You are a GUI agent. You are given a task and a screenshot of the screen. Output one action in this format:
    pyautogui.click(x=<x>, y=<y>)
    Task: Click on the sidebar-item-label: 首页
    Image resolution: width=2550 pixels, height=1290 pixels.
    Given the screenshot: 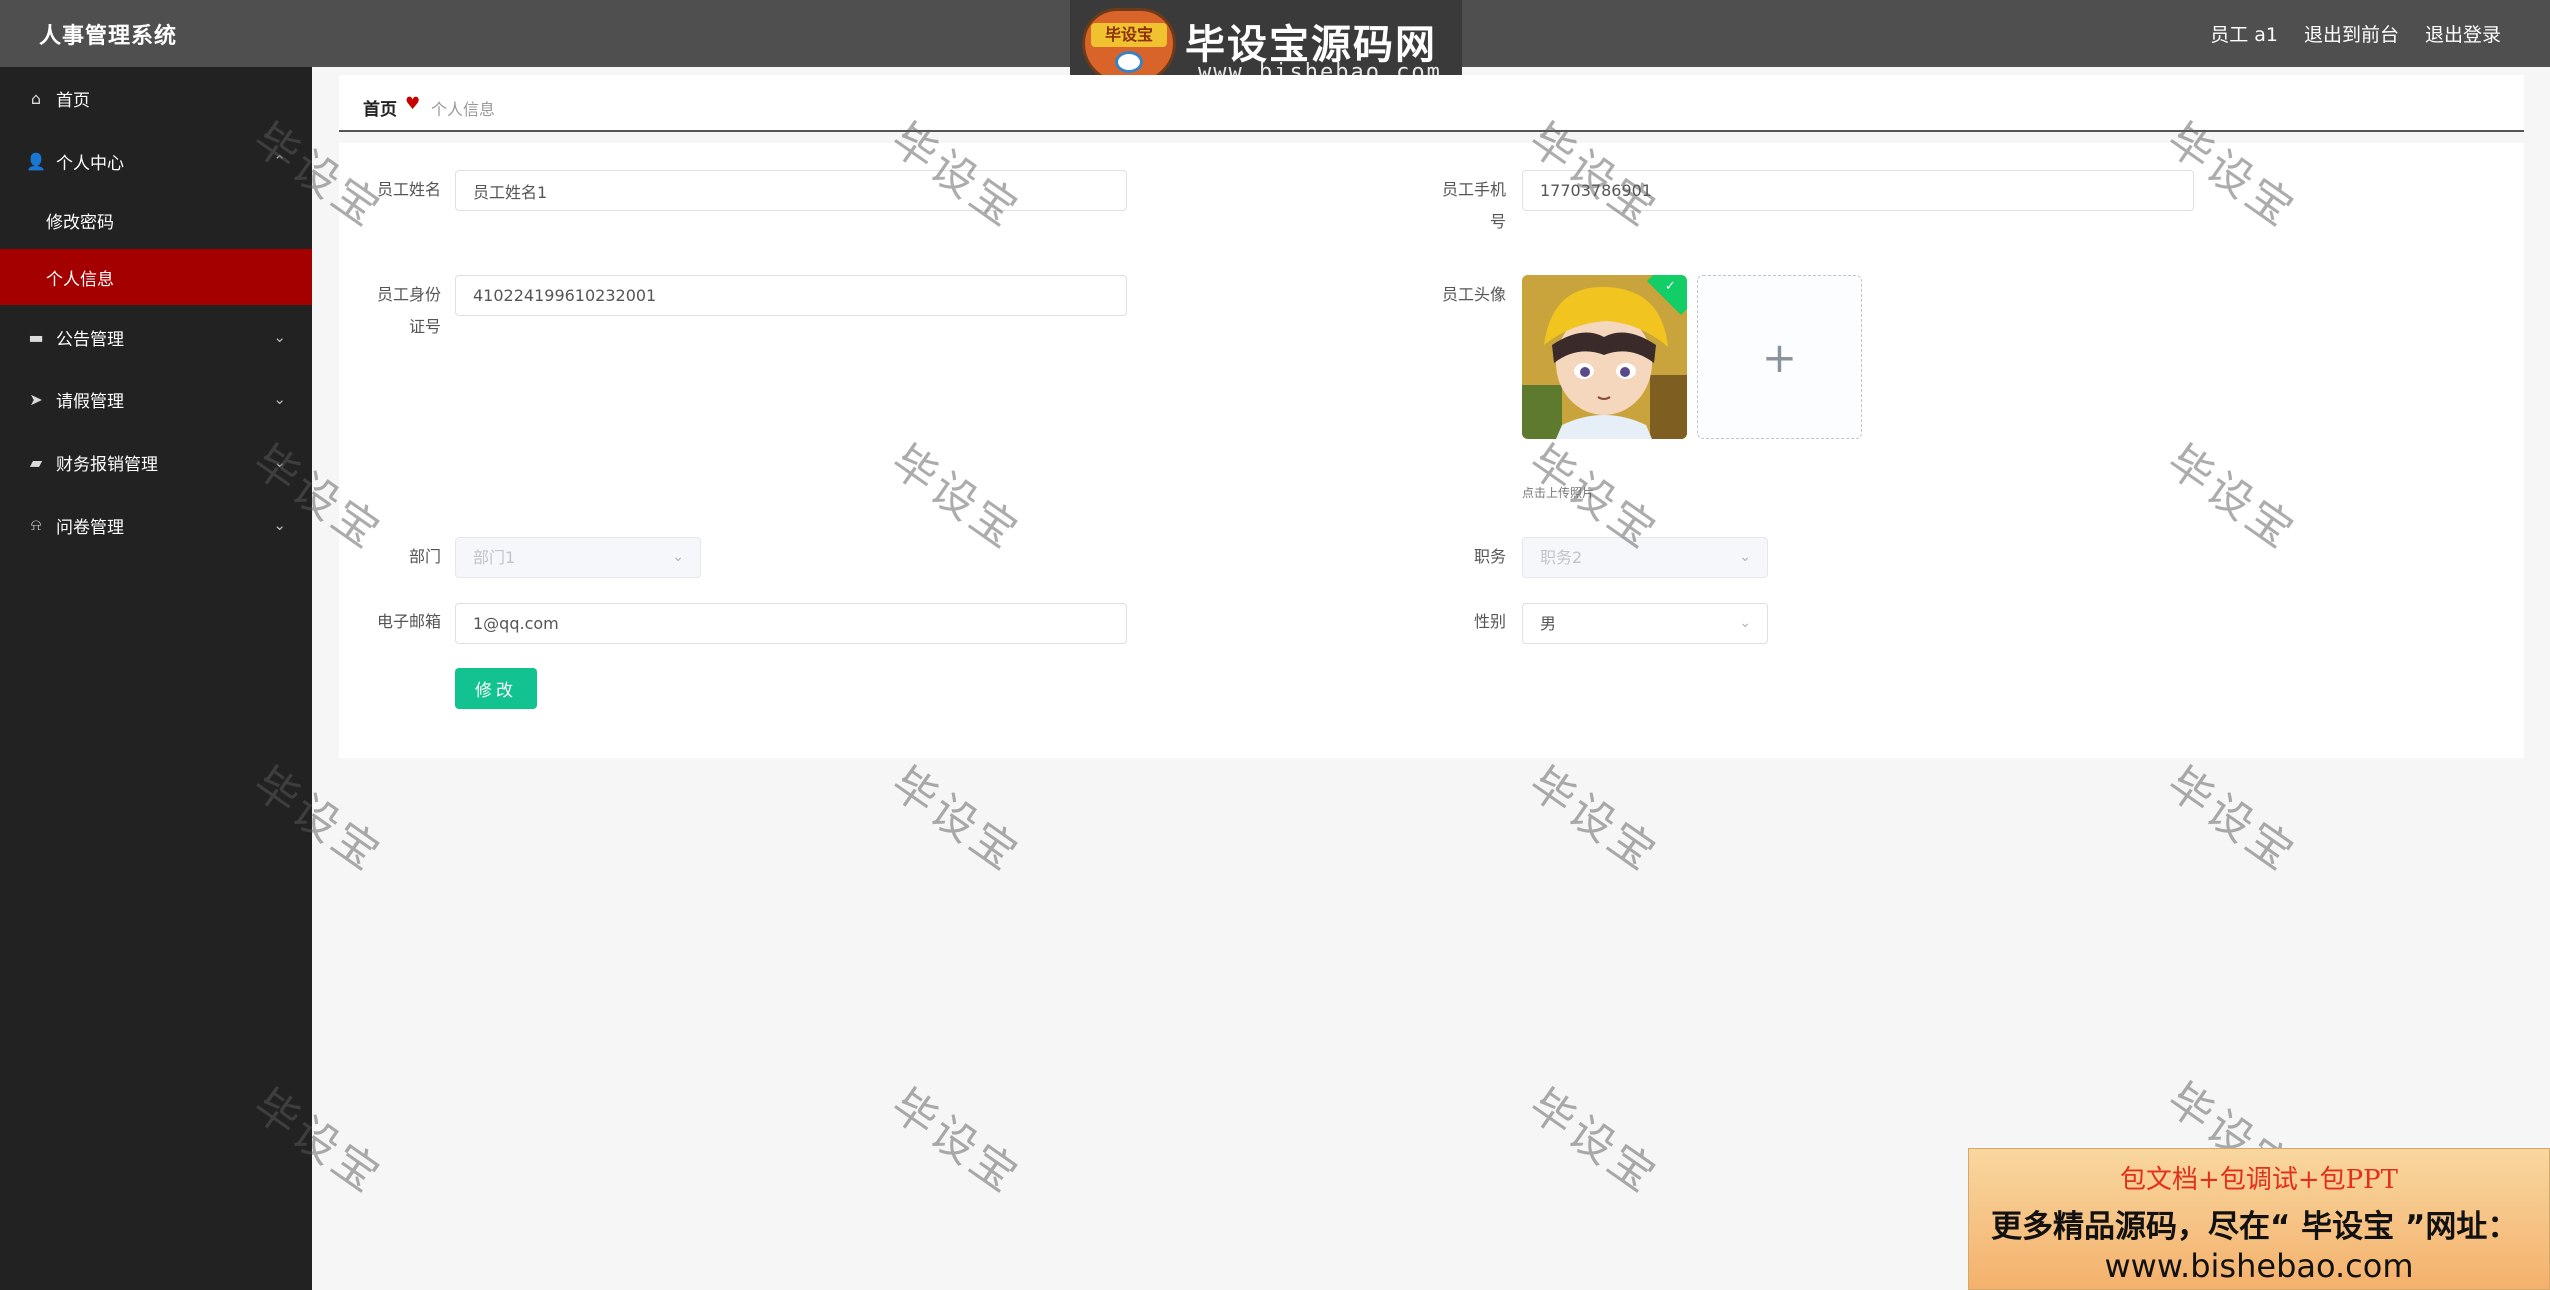 What is the action you would take?
    pyautogui.click(x=73, y=100)
    